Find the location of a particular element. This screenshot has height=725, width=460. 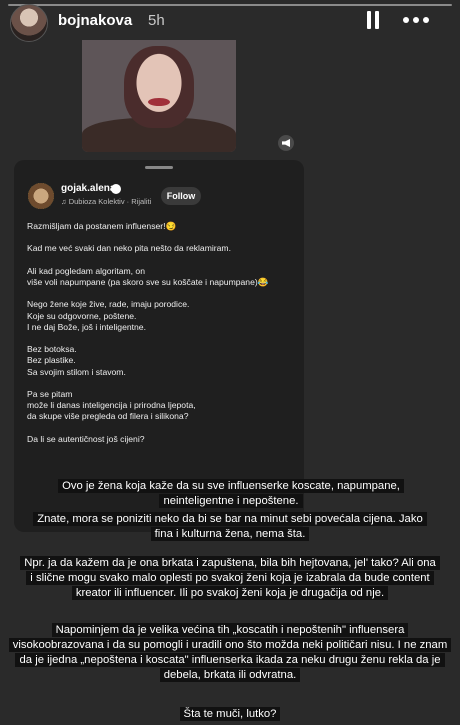

avatar is located at coordinates (29, 23).